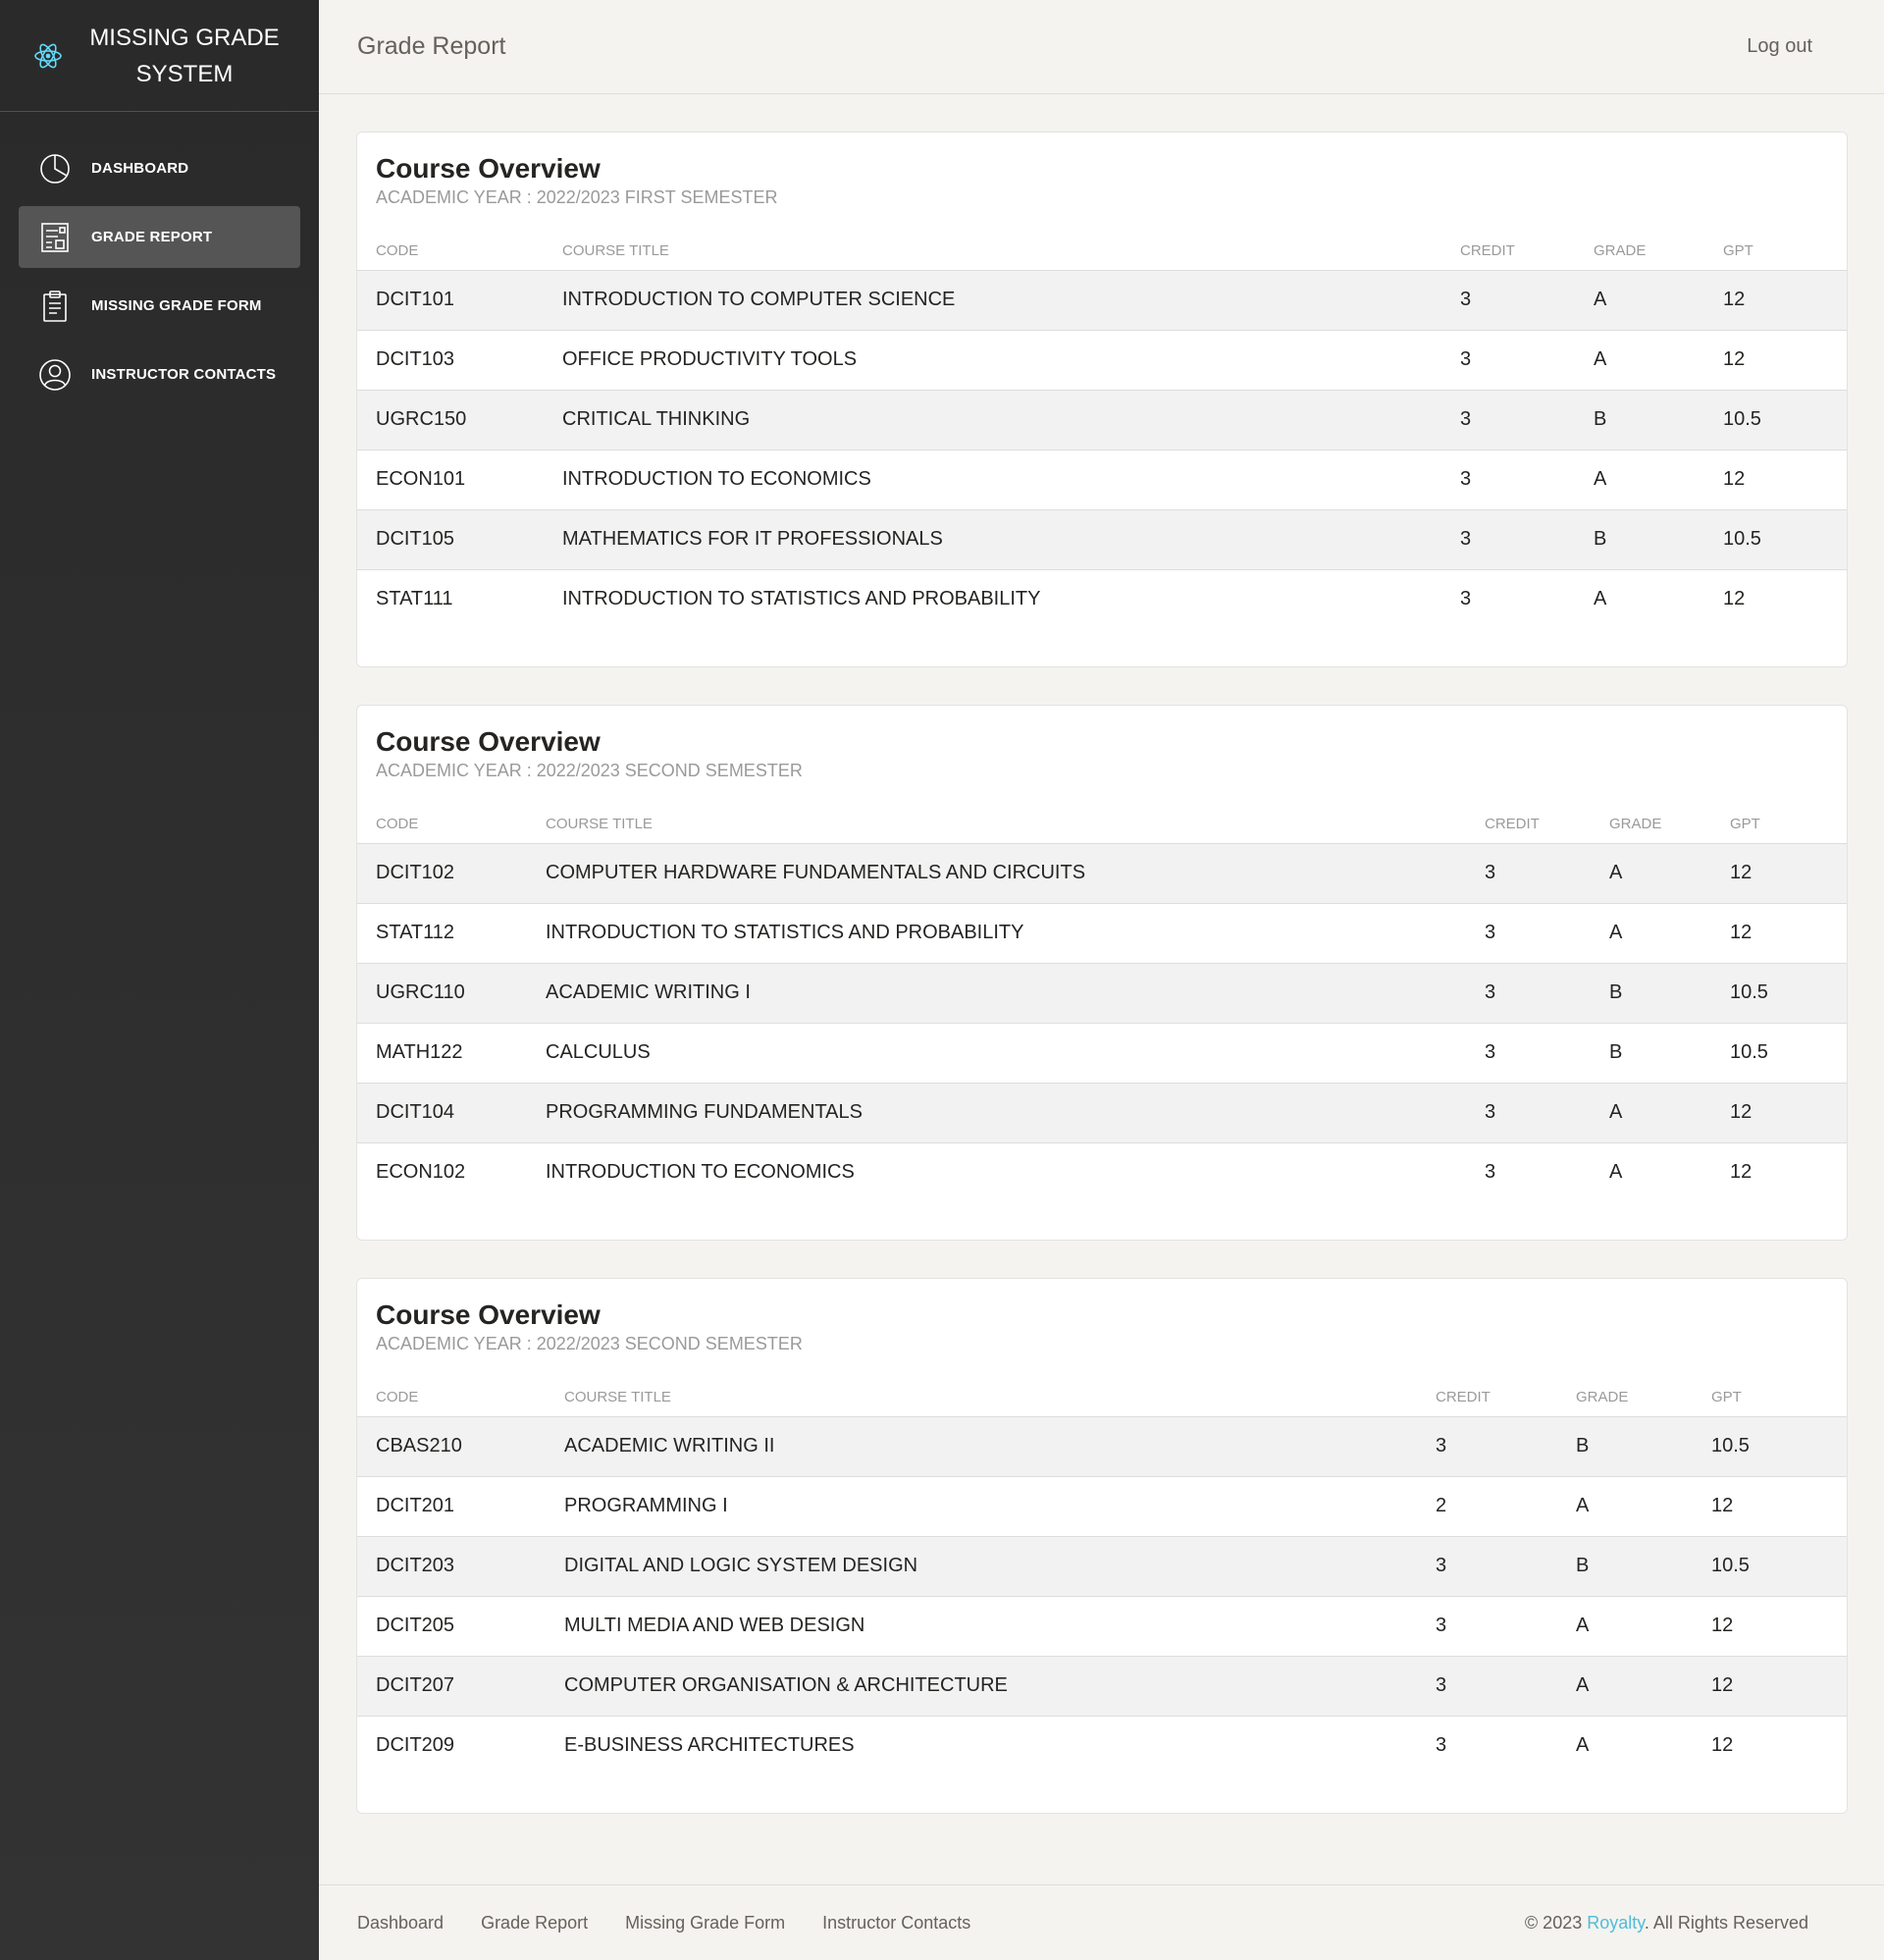  I want to click on cell-code: UGRC110, so click(451, 993).